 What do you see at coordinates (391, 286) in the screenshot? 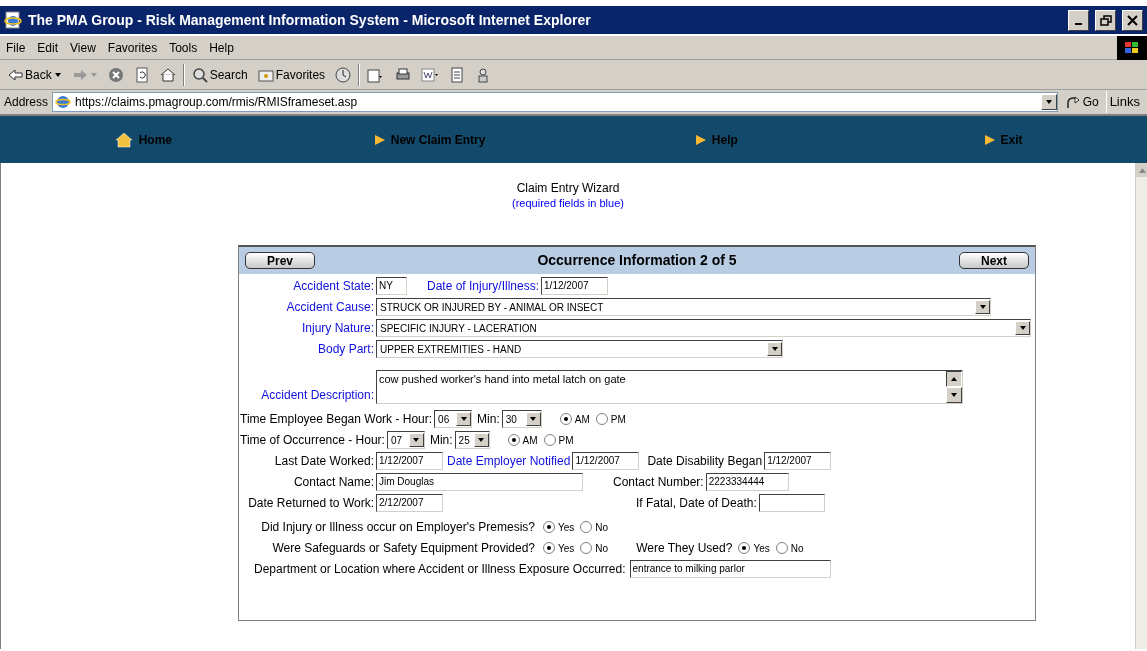
I see `input-field: NY` at bounding box center [391, 286].